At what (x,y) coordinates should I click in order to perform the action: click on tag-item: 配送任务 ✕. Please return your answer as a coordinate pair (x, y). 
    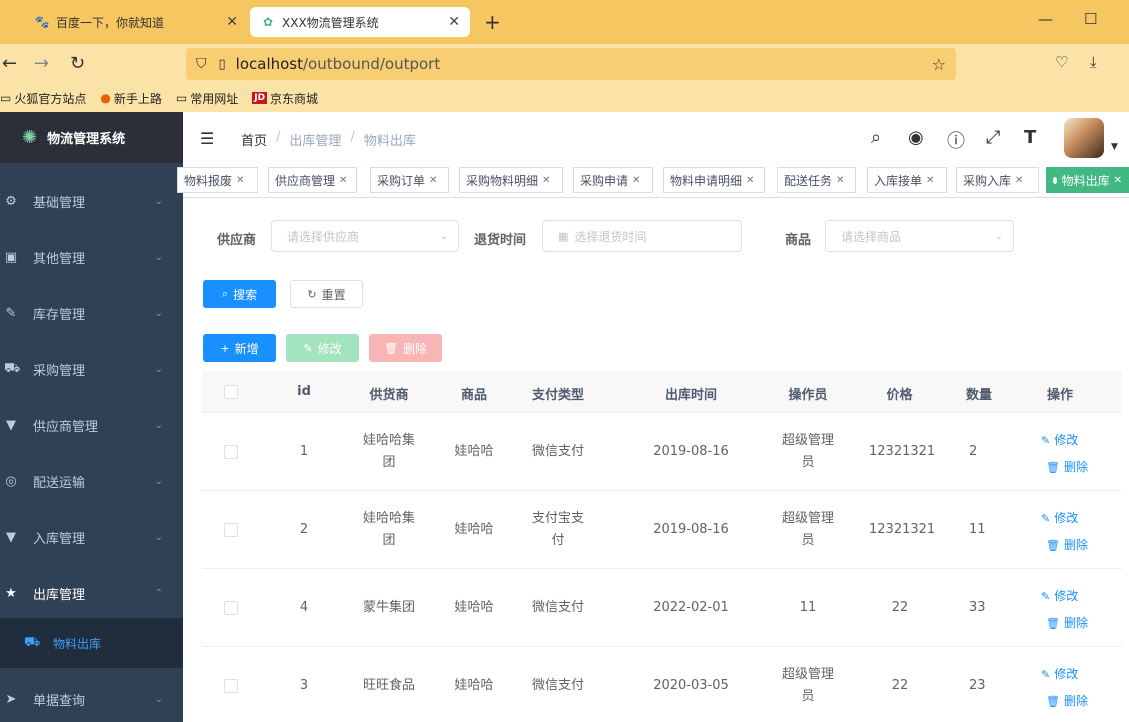
    Looking at the image, I should click on (816, 180).